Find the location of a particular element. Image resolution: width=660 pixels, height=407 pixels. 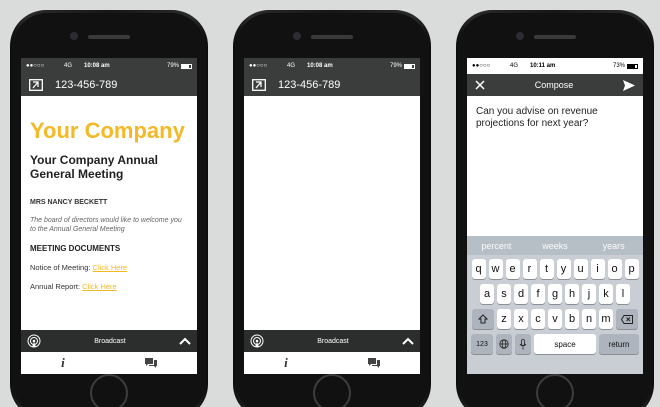

key: o is located at coordinates (614, 269).